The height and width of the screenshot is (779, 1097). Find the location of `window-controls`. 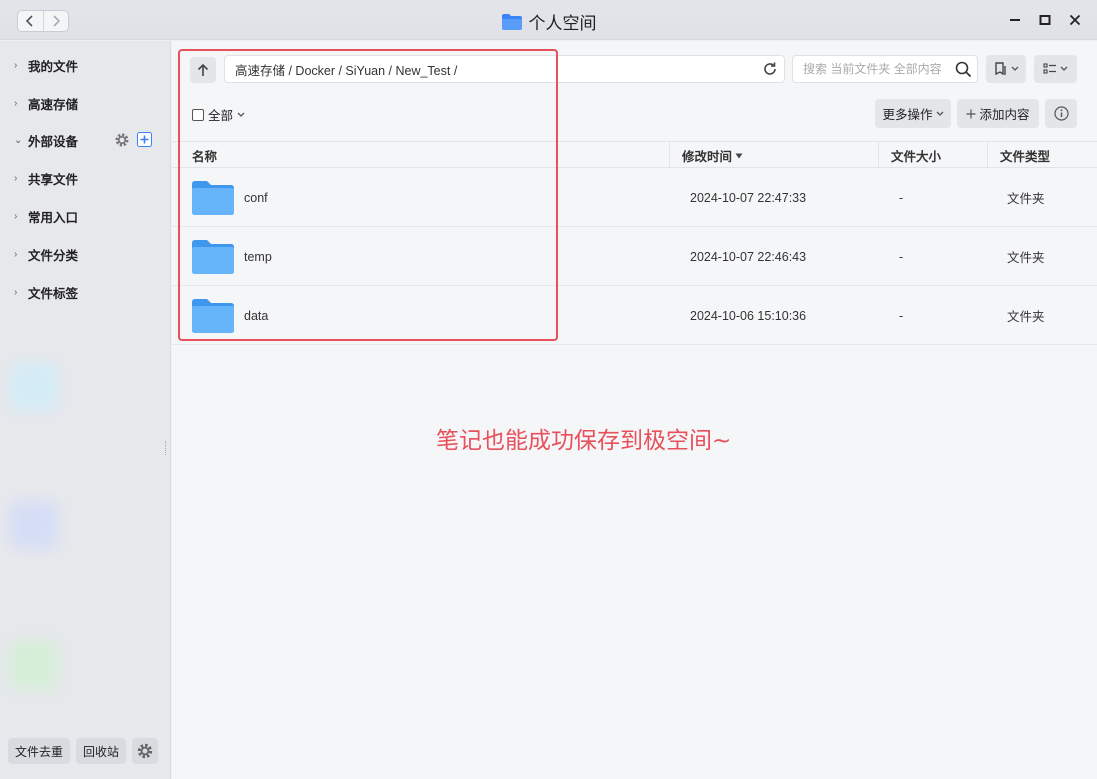

window-controls is located at coordinates (1045, 20).